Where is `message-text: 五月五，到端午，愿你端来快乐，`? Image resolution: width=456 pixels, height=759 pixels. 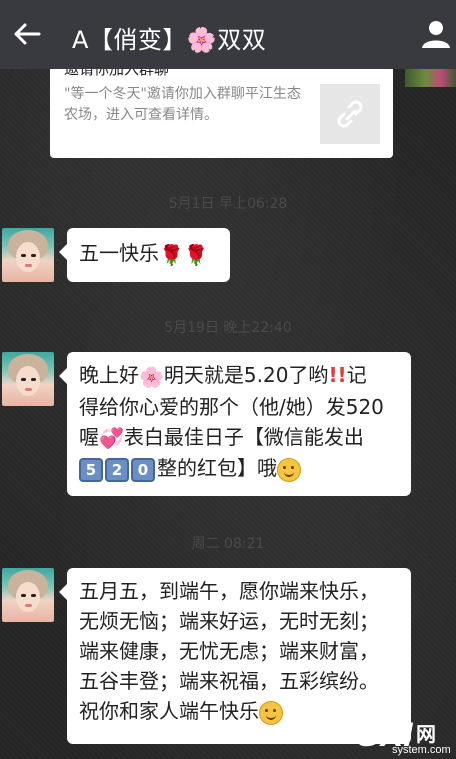 message-text: 五月五，到端午，愿你端来快乐， is located at coordinates (229, 591).